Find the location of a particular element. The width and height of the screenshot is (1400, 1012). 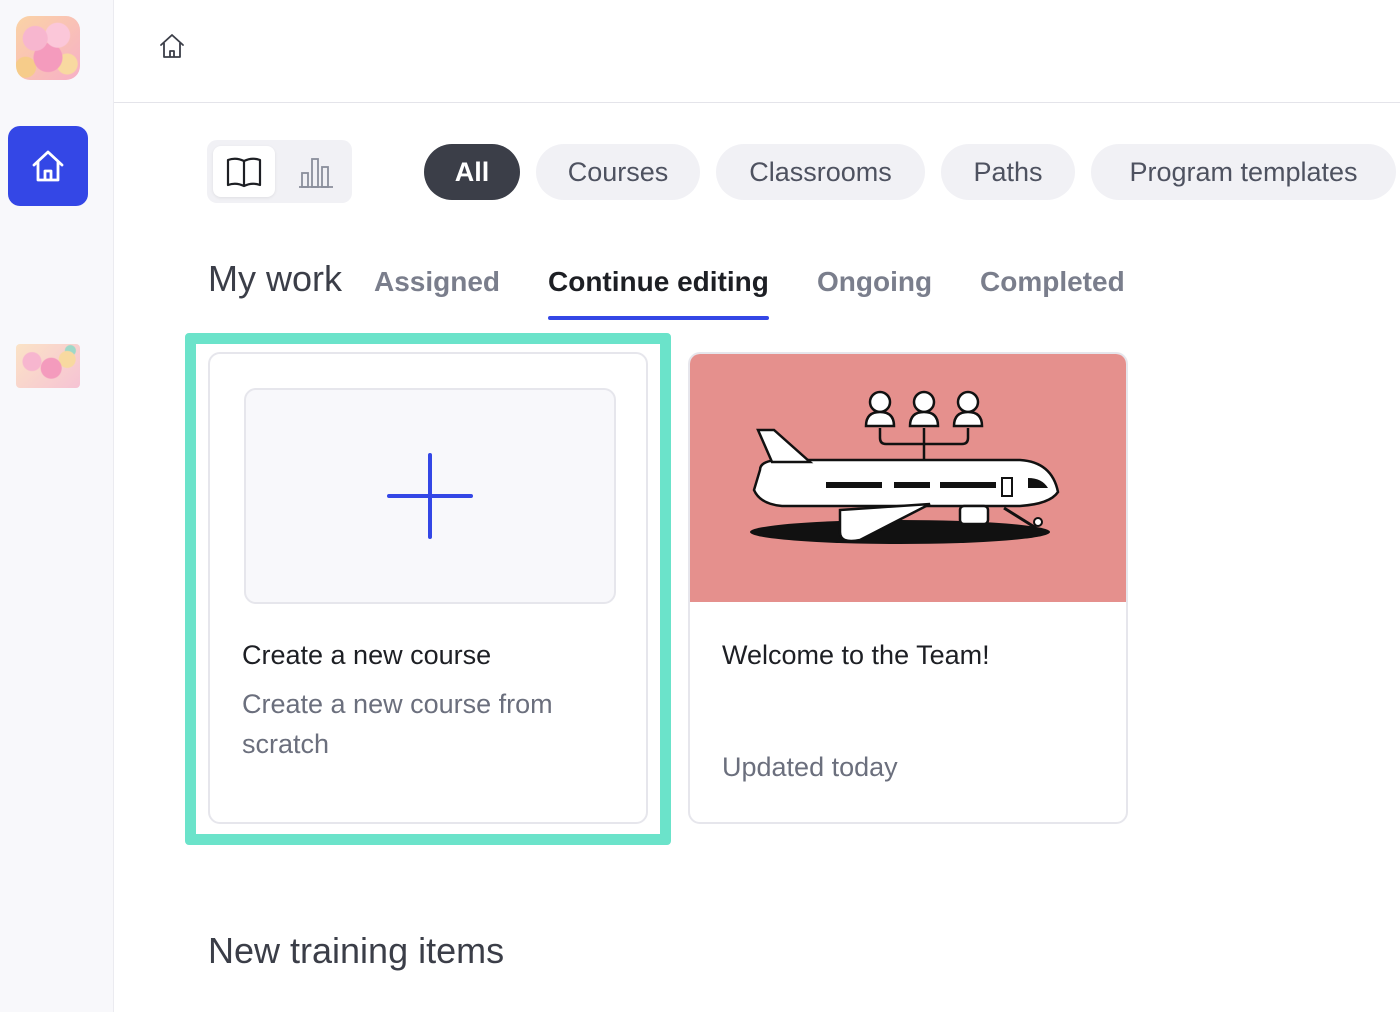

my-work-heading: My work is located at coordinates (275, 278).